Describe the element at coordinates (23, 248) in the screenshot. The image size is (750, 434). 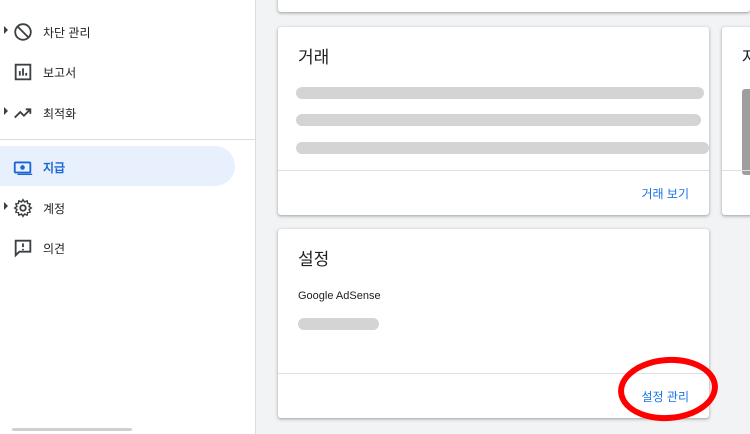
I see `feedback-icon` at that location.